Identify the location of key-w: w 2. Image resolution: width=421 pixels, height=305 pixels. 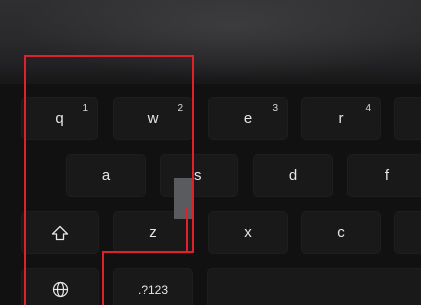
(153, 118).